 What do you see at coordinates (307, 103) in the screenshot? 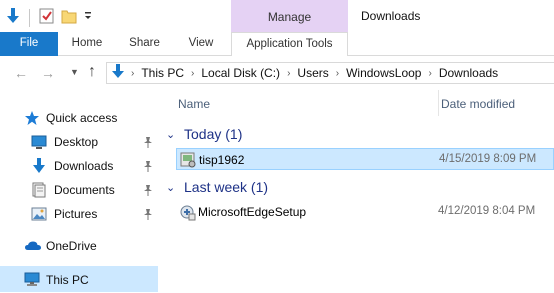
I see `column-header-name: Name` at bounding box center [307, 103].